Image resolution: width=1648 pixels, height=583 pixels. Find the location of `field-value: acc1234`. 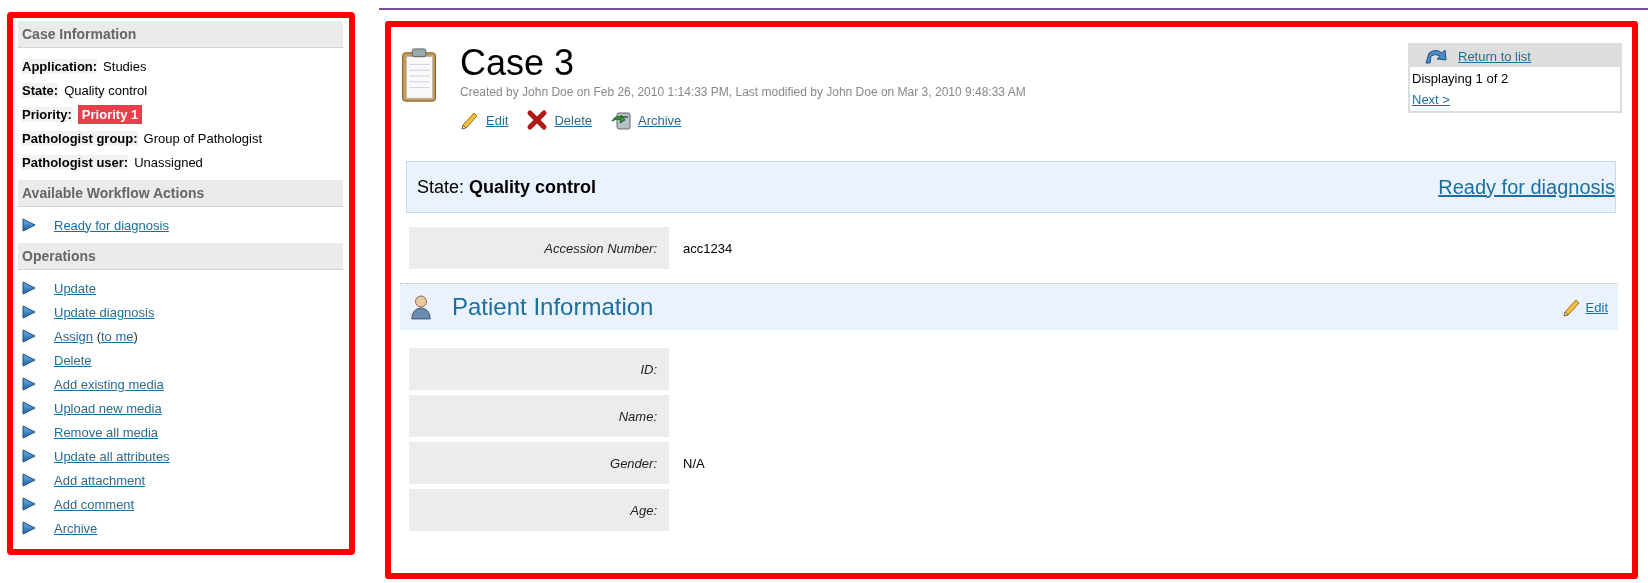

field-value: acc1234 is located at coordinates (708, 248).